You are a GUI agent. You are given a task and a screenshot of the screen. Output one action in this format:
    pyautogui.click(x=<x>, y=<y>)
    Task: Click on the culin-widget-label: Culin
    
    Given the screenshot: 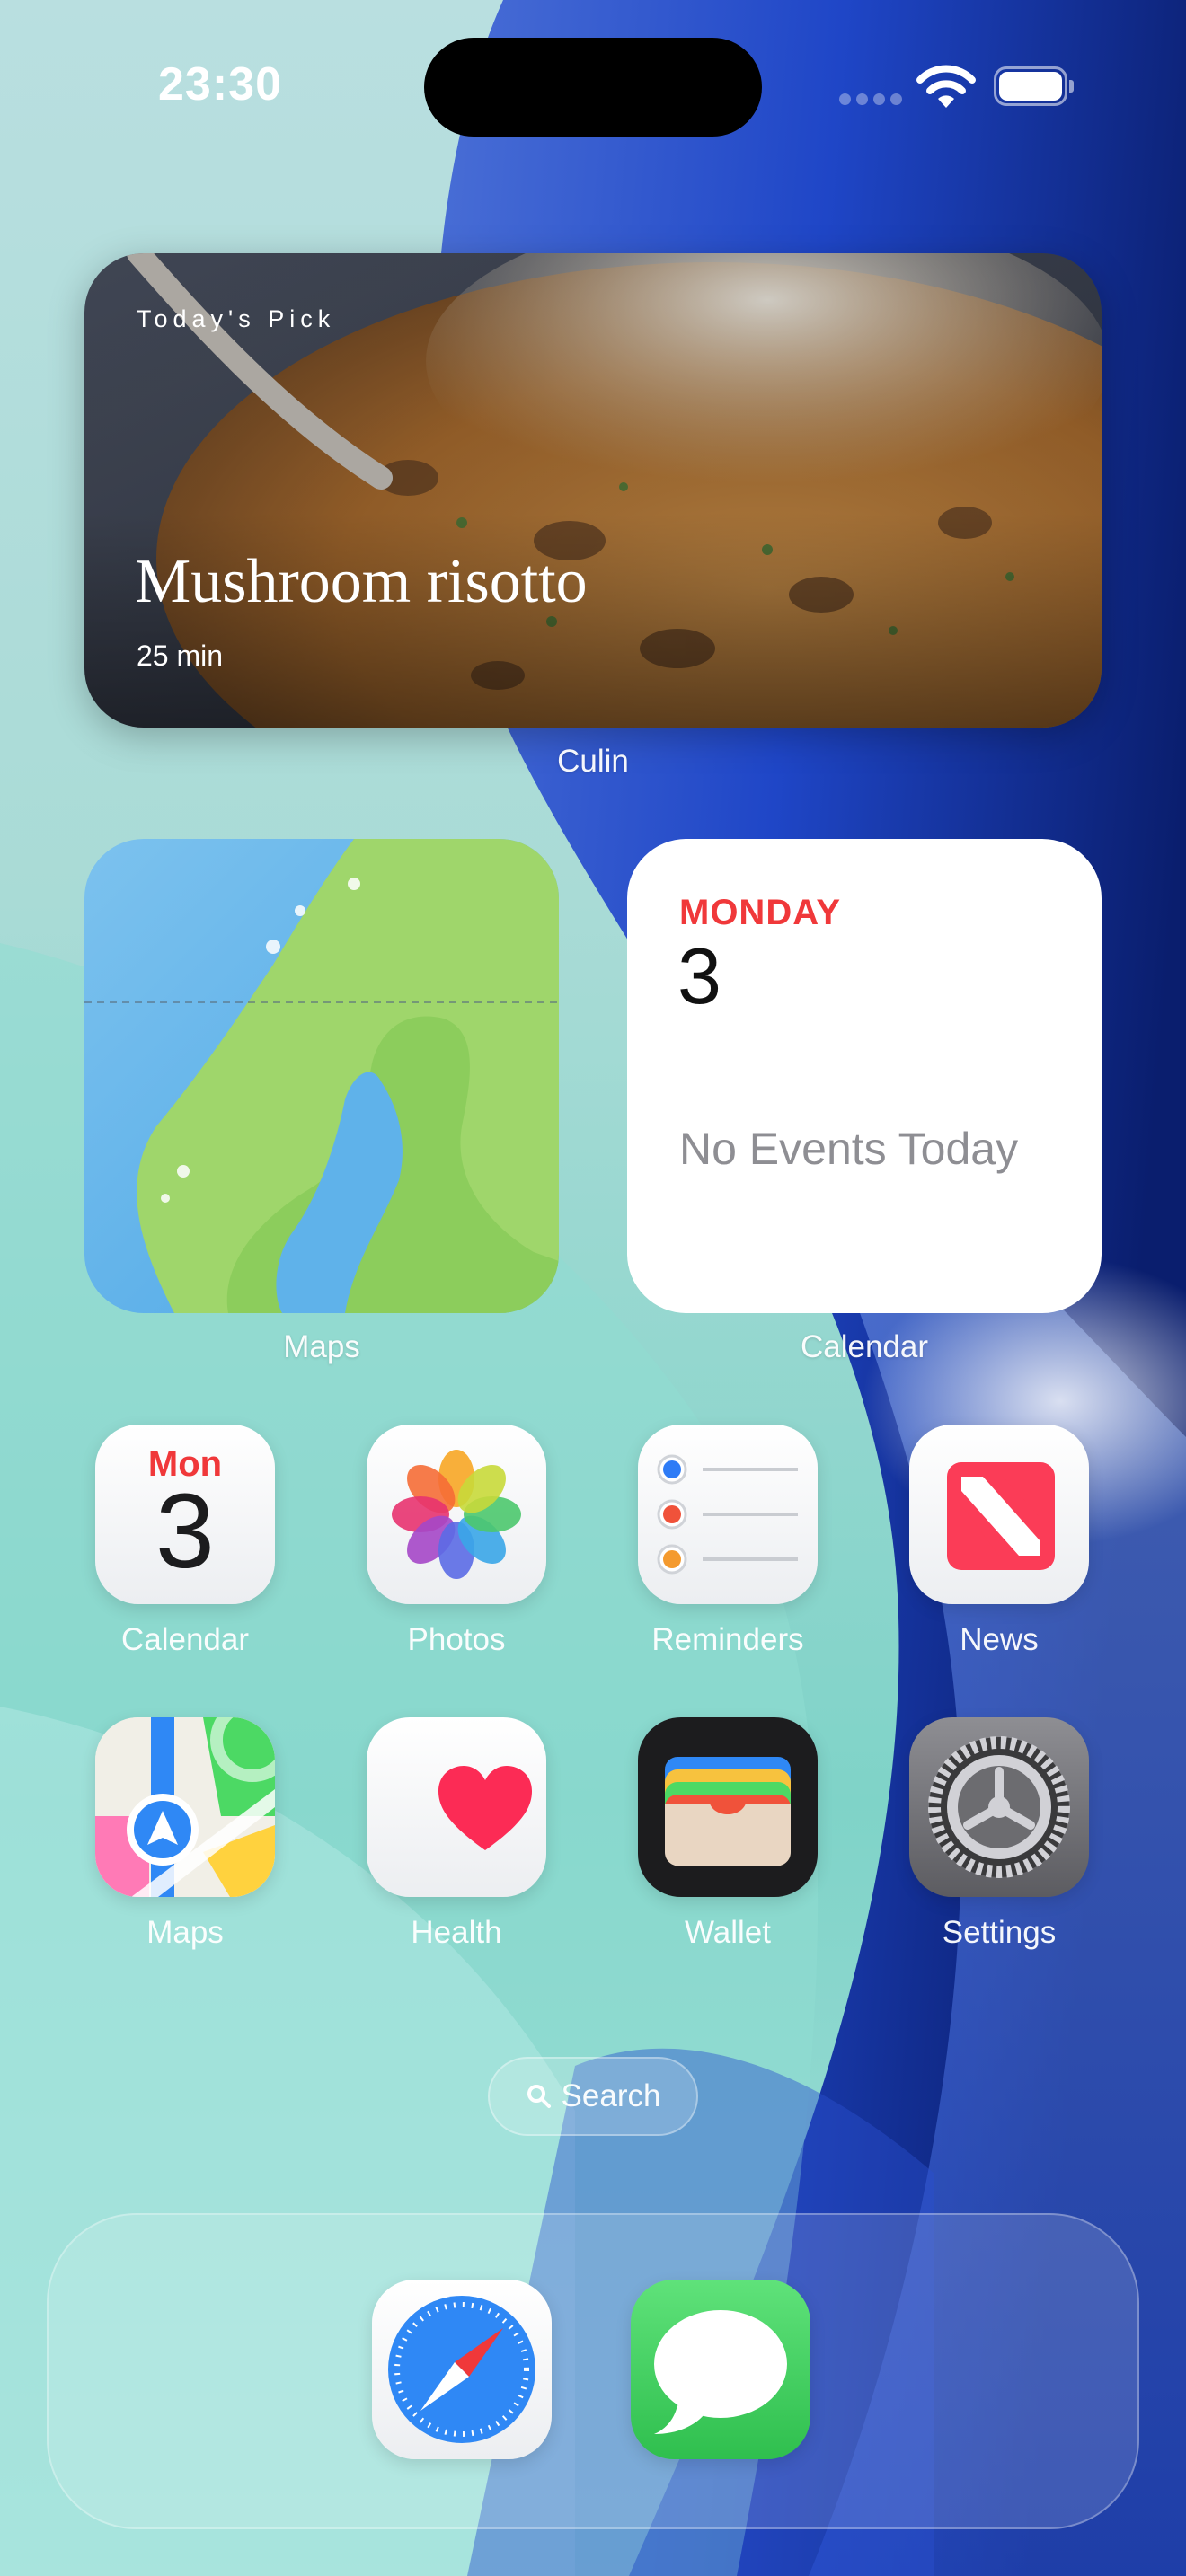 What is the action you would take?
    pyautogui.click(x=593, y=761)
    